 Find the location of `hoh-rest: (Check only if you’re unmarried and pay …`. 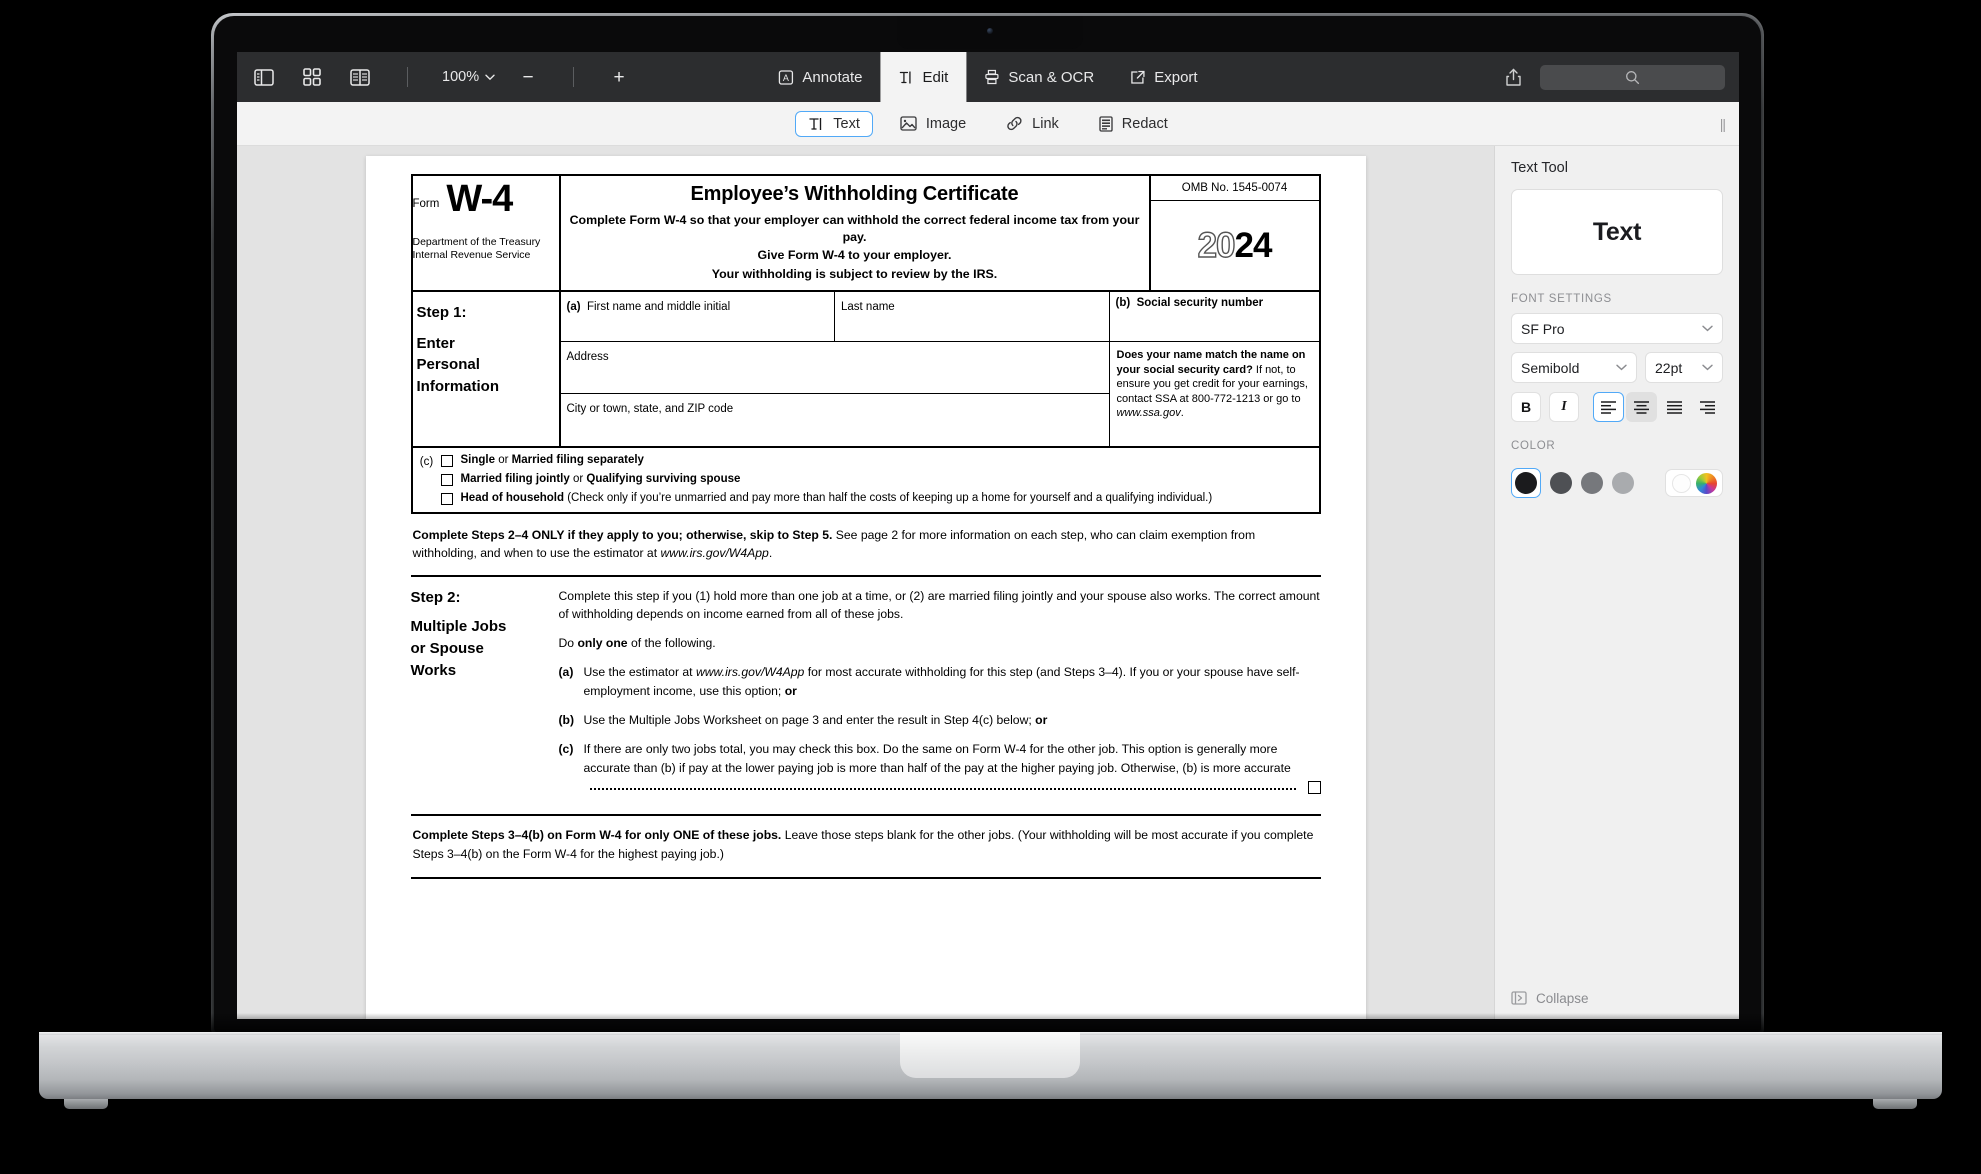

hoh-rest: (Check only if you’re unmarried and pay … is located at coordinates (888, 497).